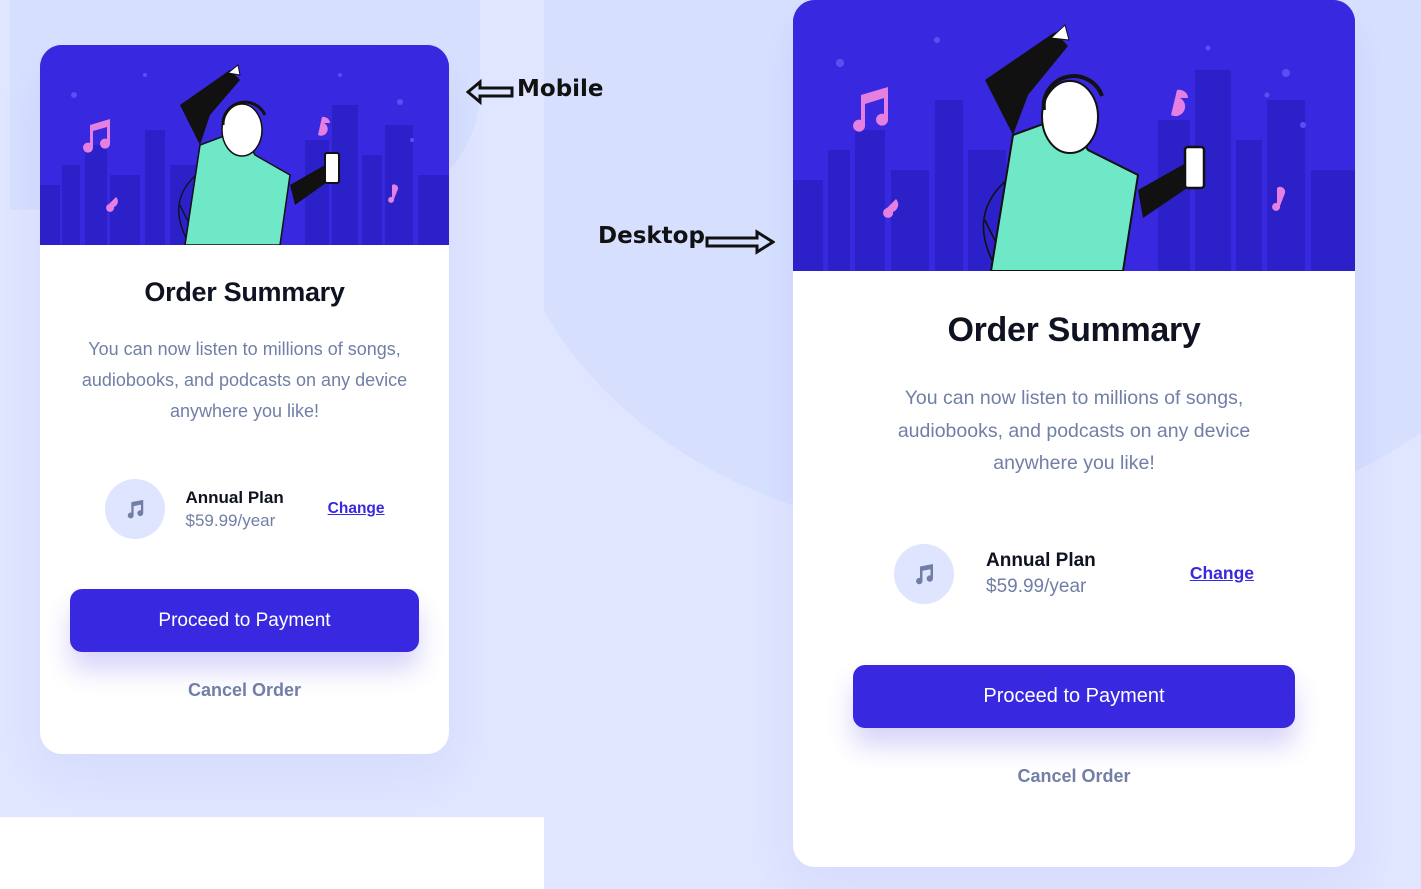  I want to click on arrow-left-icon, so click(490, 92).